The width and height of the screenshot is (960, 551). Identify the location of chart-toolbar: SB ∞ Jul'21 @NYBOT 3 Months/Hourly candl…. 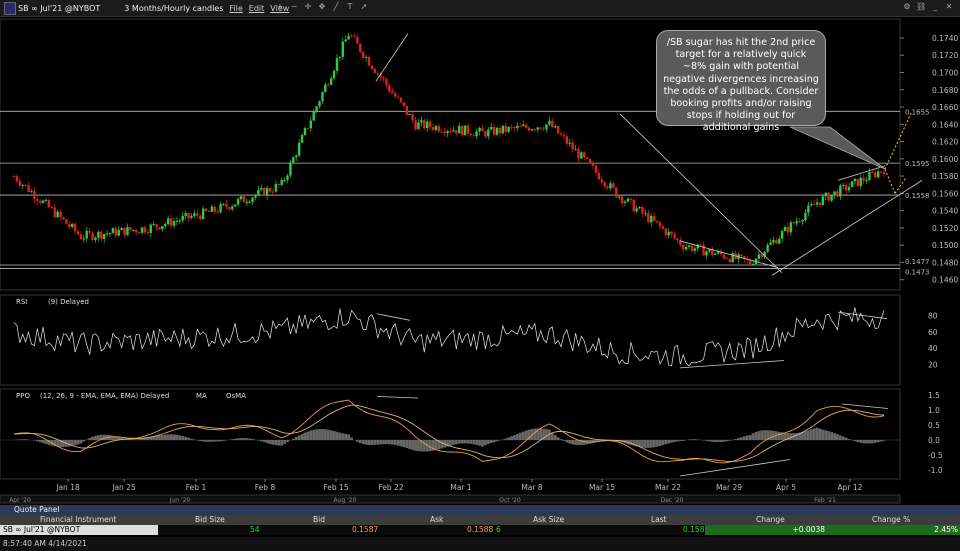
(480, 8).